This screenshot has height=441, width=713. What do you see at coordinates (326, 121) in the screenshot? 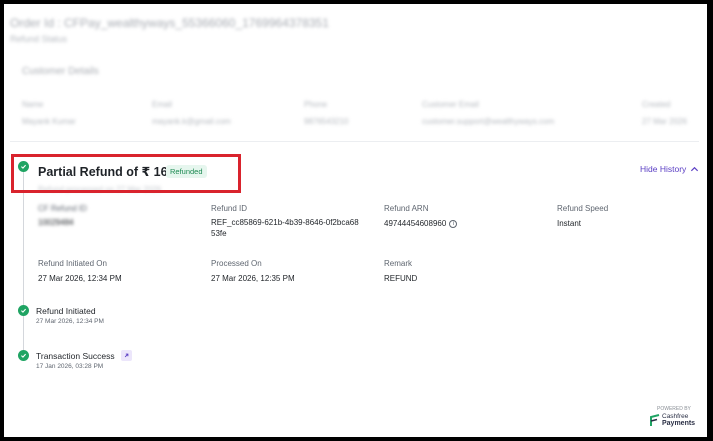
I see `customer-value: 9876543210` at bounding box center [326, 121].